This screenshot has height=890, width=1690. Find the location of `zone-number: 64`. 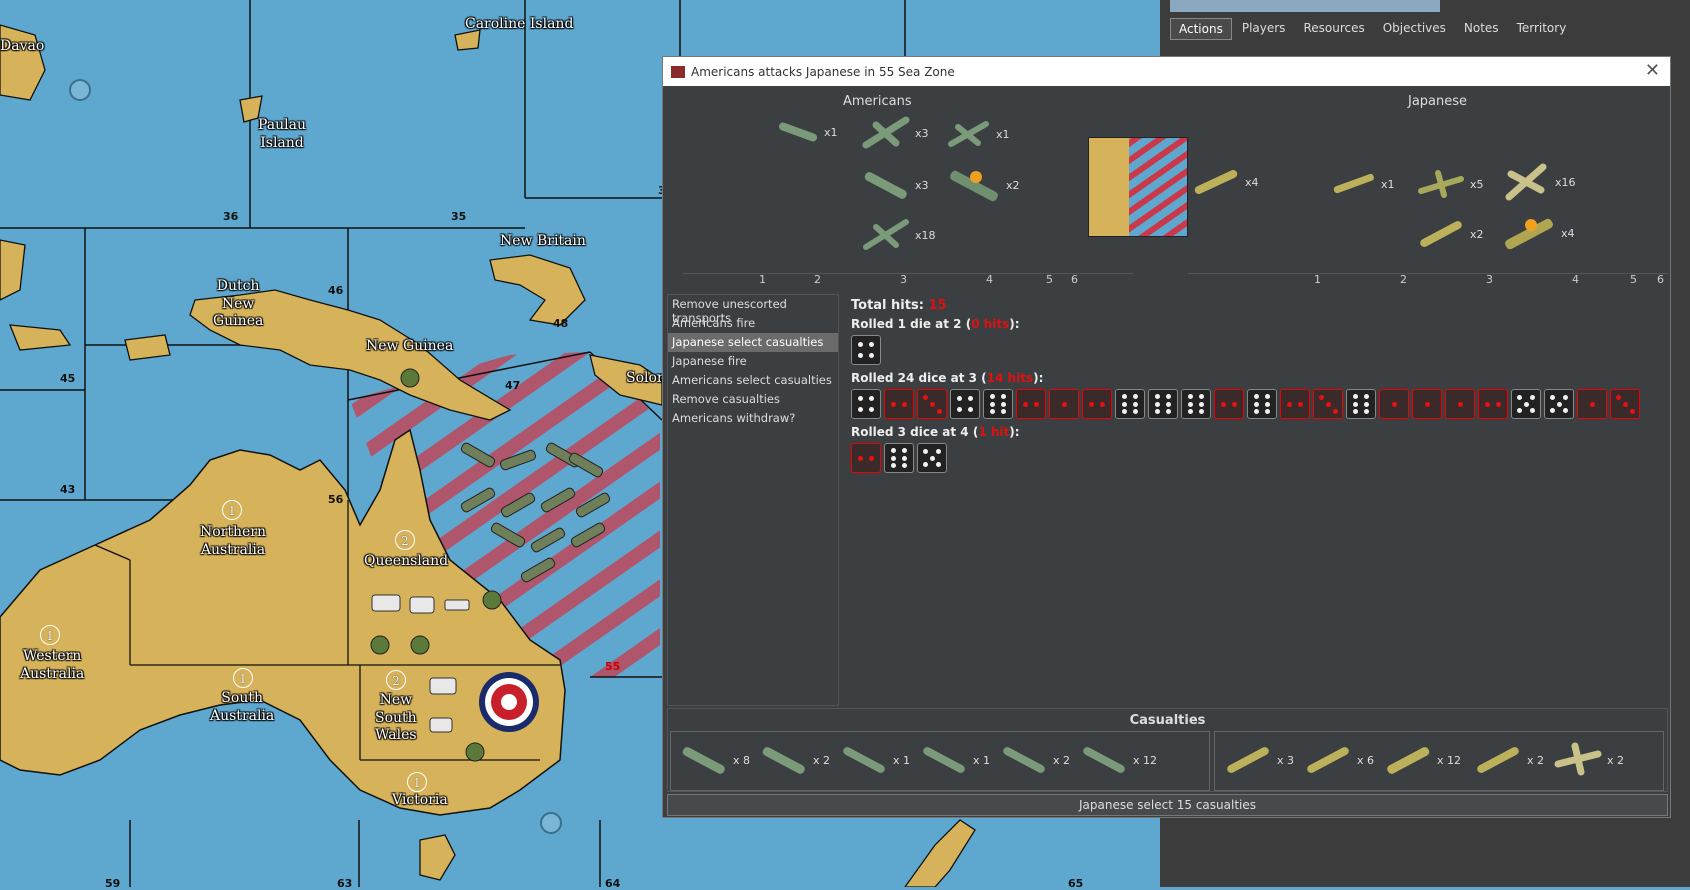

zone-number: 64 is located at coordinates (613, 883).